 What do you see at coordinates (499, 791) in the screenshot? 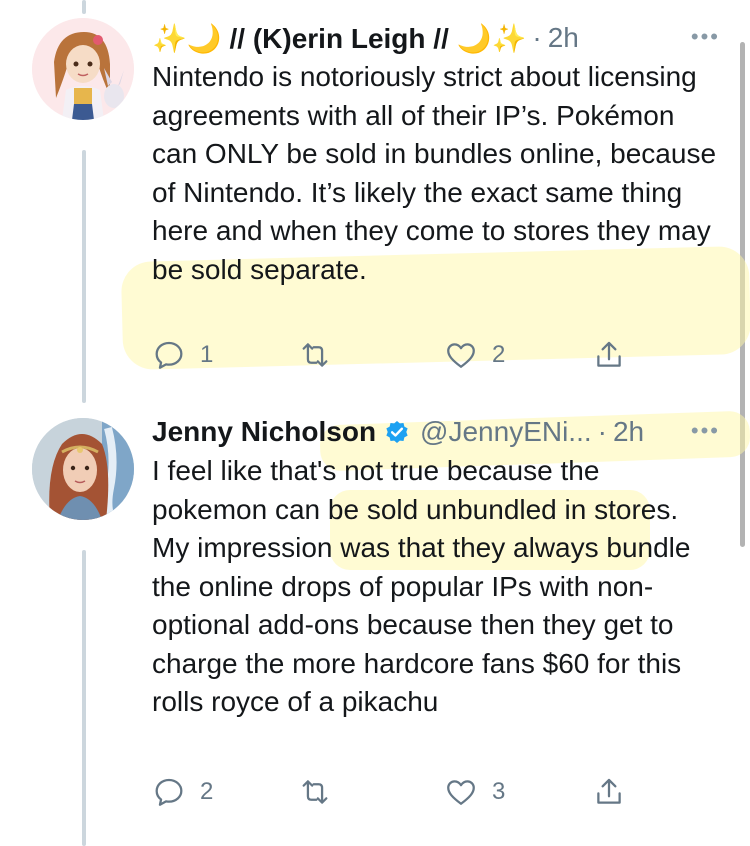
I see `like-count: 3` at bounding box center [499, 791].